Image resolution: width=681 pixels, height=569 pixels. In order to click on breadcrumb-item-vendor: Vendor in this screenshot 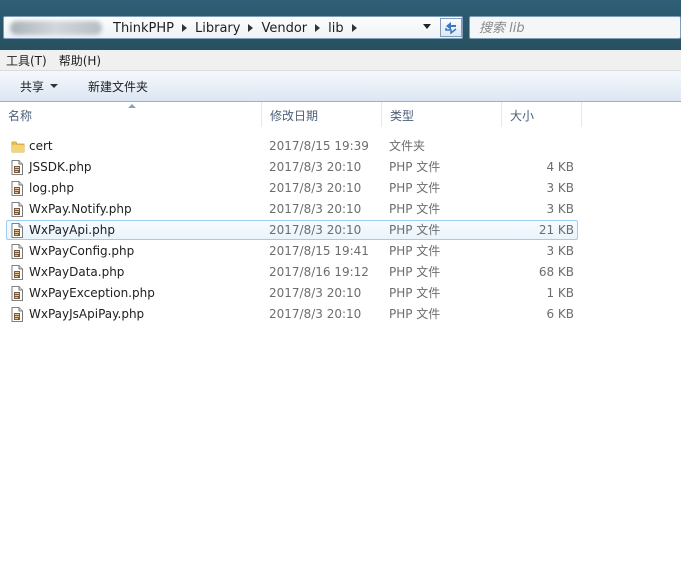, I will do `click(284, 28)`.